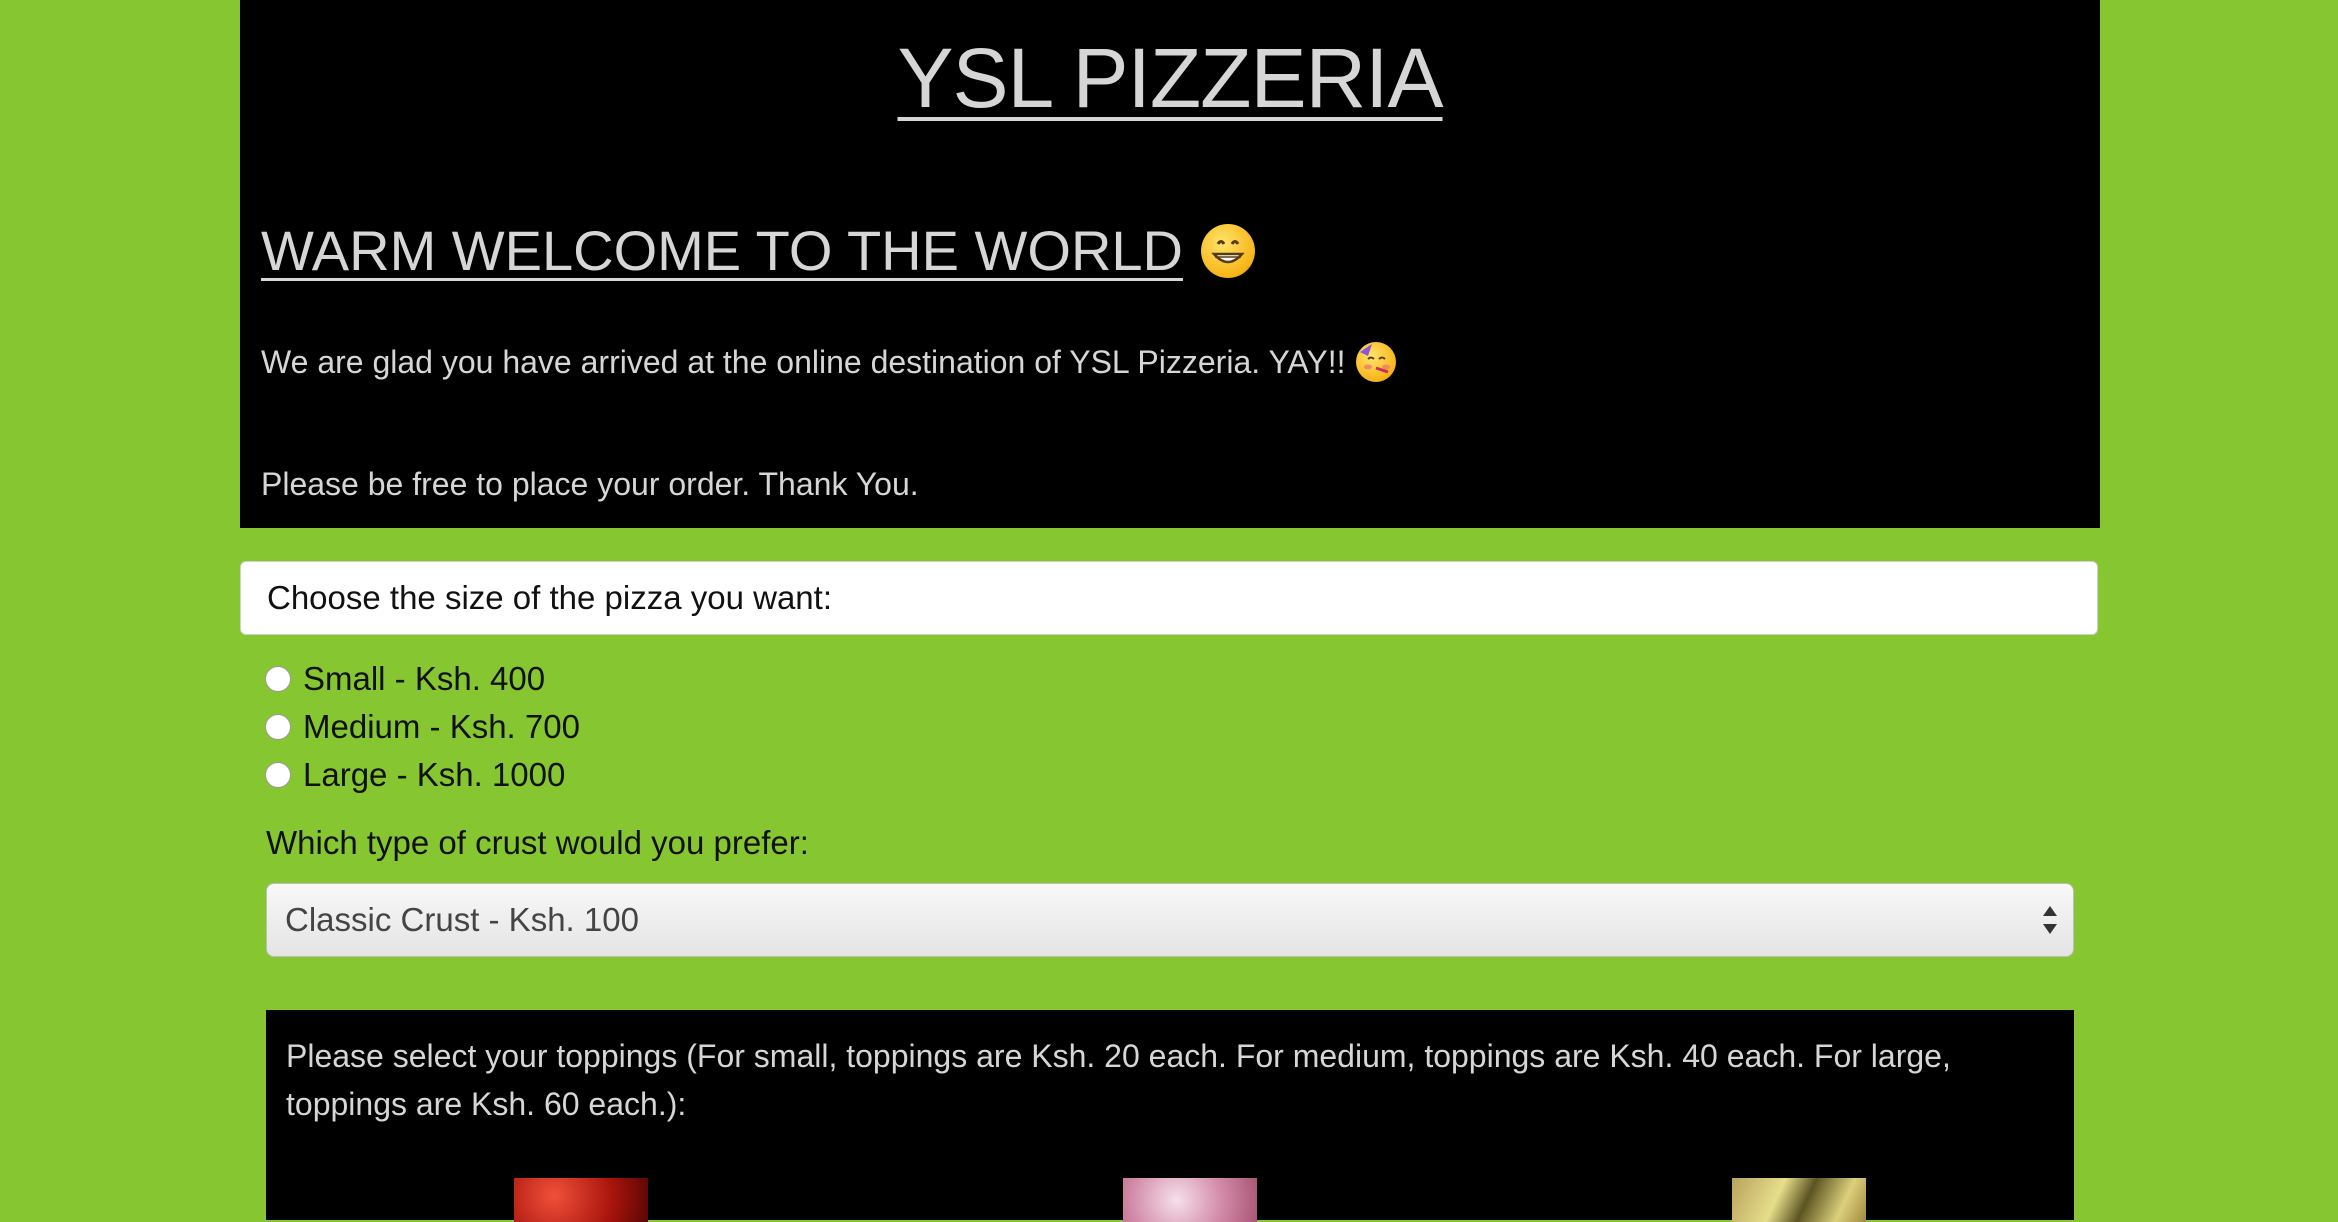 This screenshot has width=2338, height=1222. I want to click on pepper-topping-image, so click(1799, 1200).